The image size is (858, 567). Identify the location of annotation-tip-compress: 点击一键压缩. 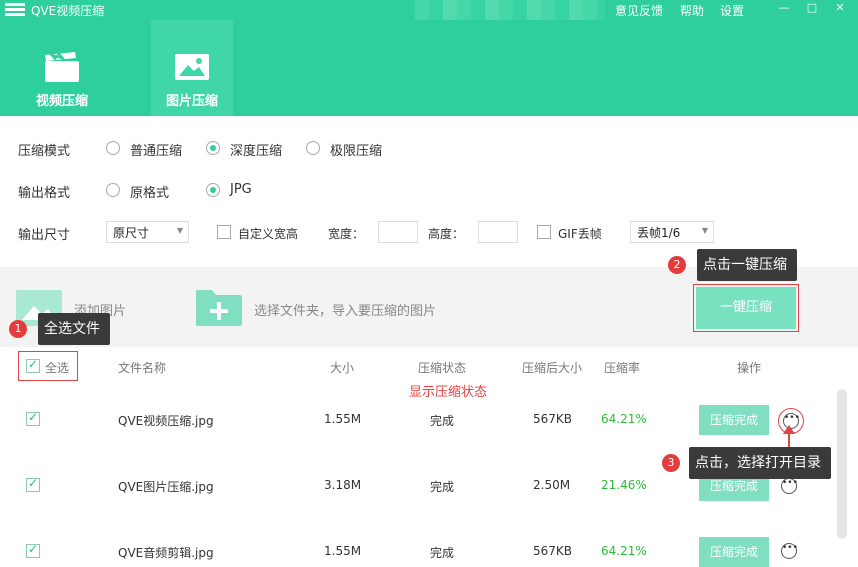
(747, 265).